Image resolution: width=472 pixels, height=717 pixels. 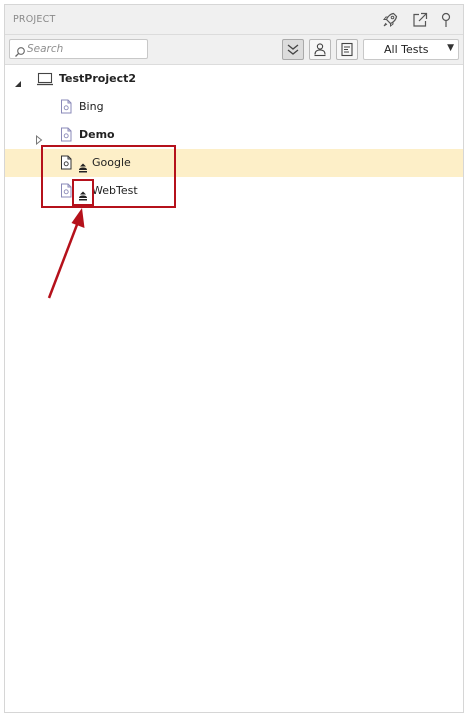 What do you see at coordinates (450, 48) in the screenshot?
I see `dropdown-arrow-icon: ▼` at bounding box center [450, 48].